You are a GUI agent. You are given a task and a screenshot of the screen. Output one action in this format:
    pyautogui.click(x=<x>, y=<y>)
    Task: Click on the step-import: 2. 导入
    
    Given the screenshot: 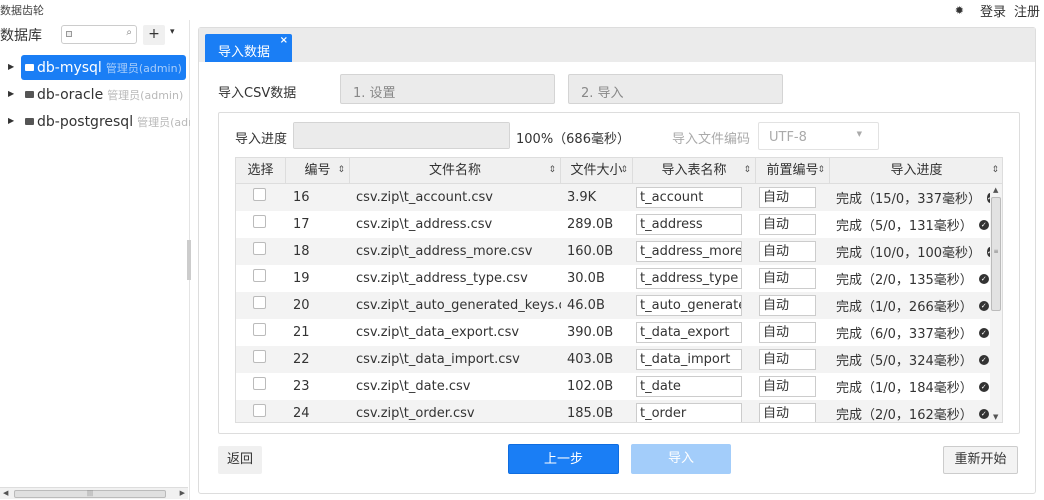 What is the action you would take?
    pyautogui.click(x=675, y=89)
    